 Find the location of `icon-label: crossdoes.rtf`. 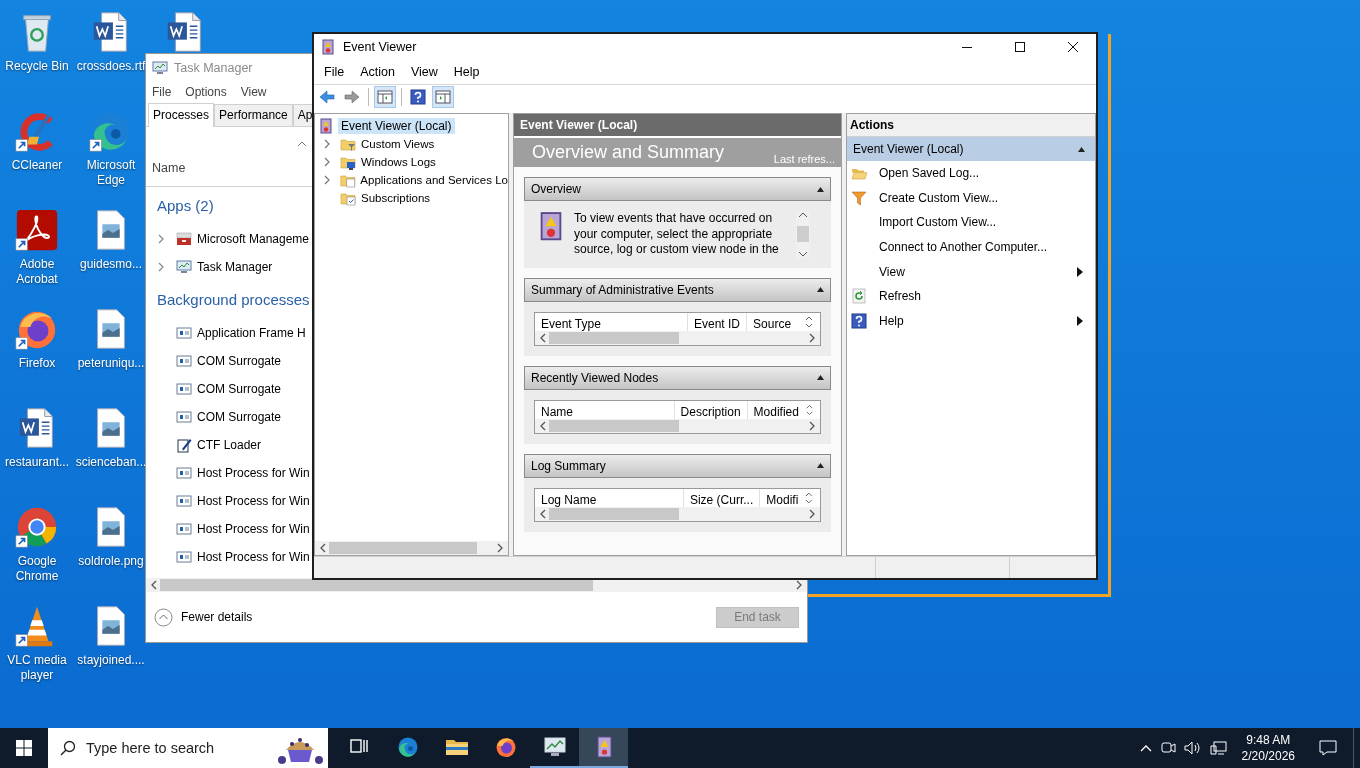

icon-label: crossdoes.rtf is located at coordinates (111, 66).